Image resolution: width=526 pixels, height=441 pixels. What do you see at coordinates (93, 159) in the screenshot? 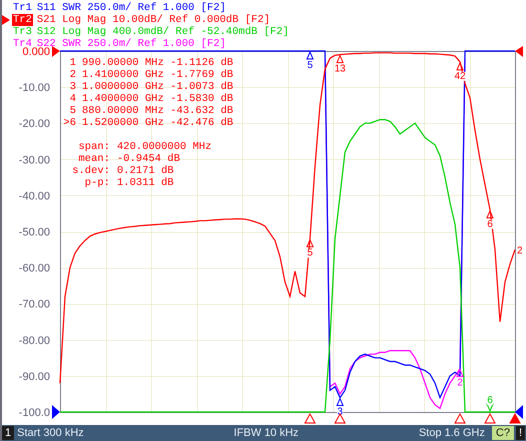
I see `statistic-label: mean:` at bounding box center [93, 159].